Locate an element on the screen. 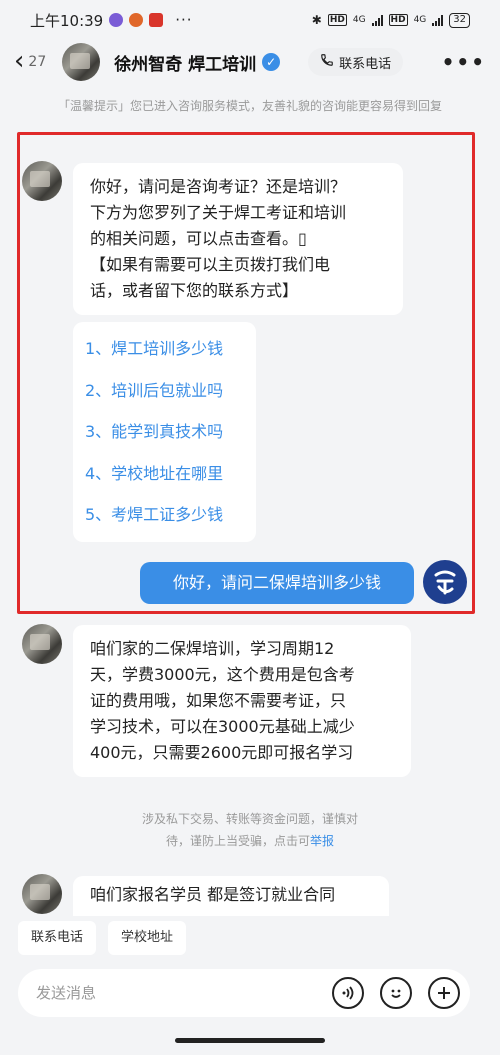 The width and height of the screenshot is (500, 1055). notice-line: 待，谨防上当受骗，点击可 is located at coordinates (237, 841).